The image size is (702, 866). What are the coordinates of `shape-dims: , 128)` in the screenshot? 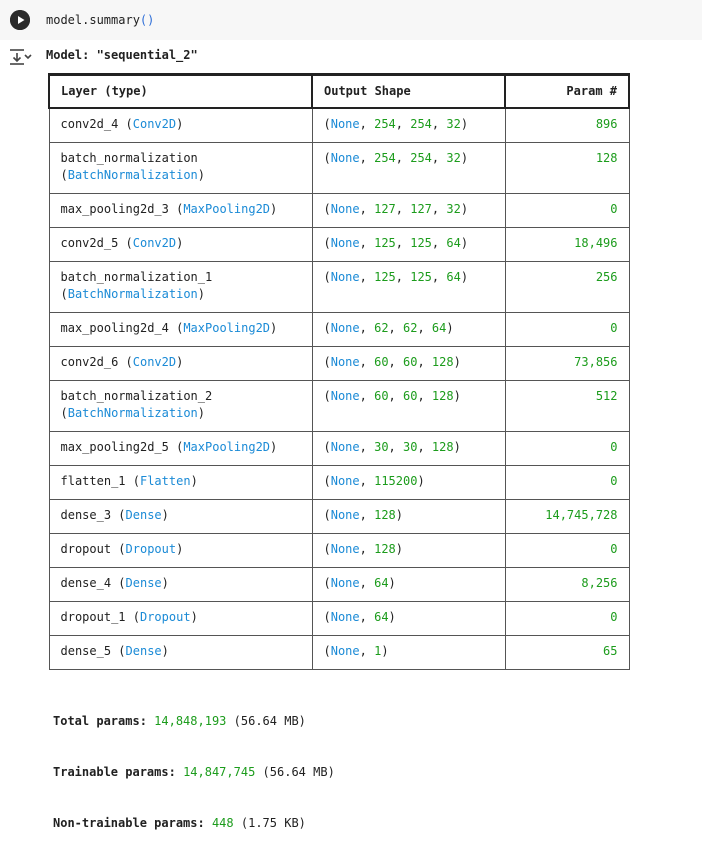 It's located at (381, 549).